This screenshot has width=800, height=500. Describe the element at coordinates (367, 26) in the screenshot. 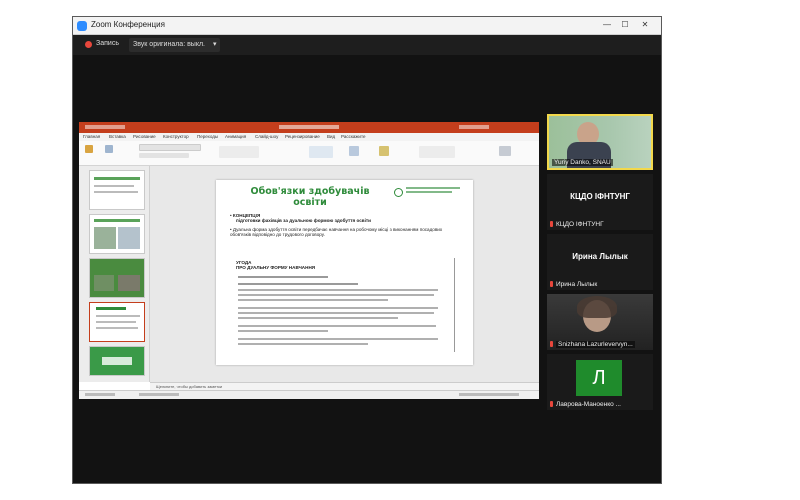

I see `title-bar: Zoom Конференция — ☐ ✕` at that location.